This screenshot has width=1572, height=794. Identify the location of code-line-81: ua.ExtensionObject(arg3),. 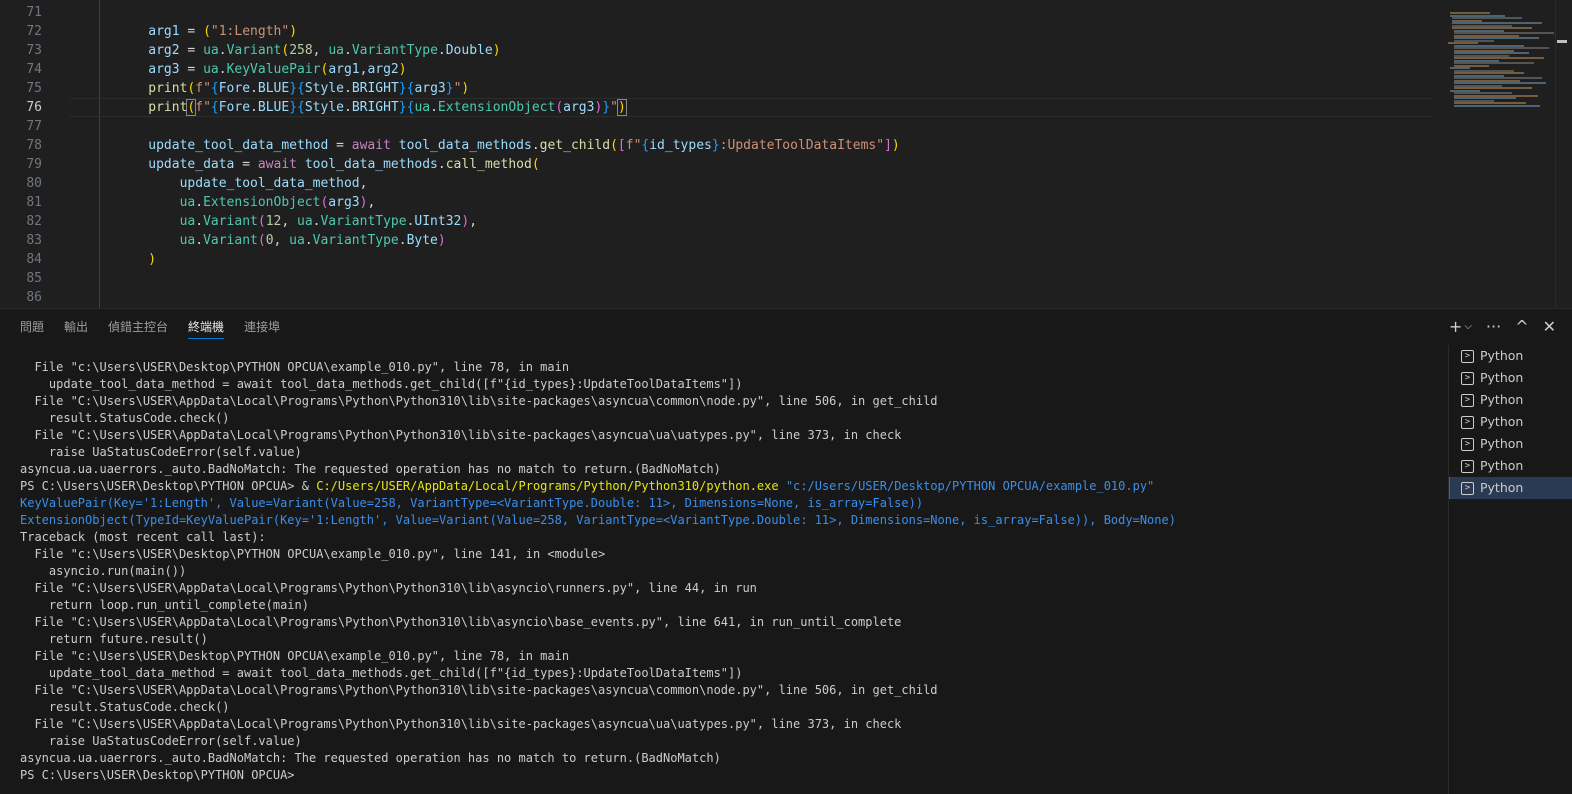
(751, 202).